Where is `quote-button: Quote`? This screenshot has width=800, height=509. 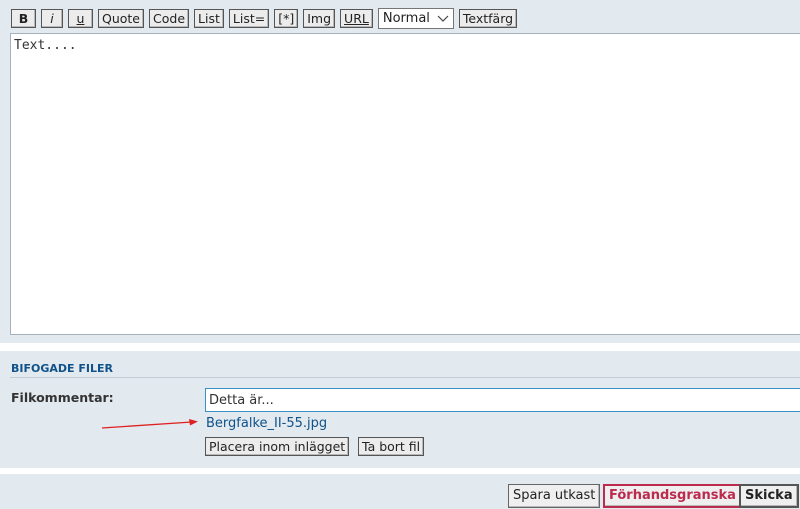
quote-button: Quote is located at coordinates (121, 18).